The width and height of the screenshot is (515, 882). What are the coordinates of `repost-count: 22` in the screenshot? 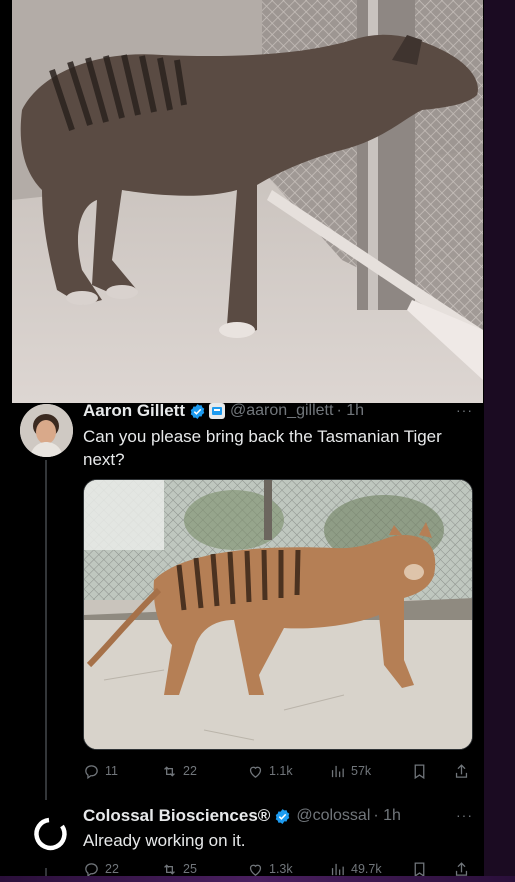 It's located at (190, 771).